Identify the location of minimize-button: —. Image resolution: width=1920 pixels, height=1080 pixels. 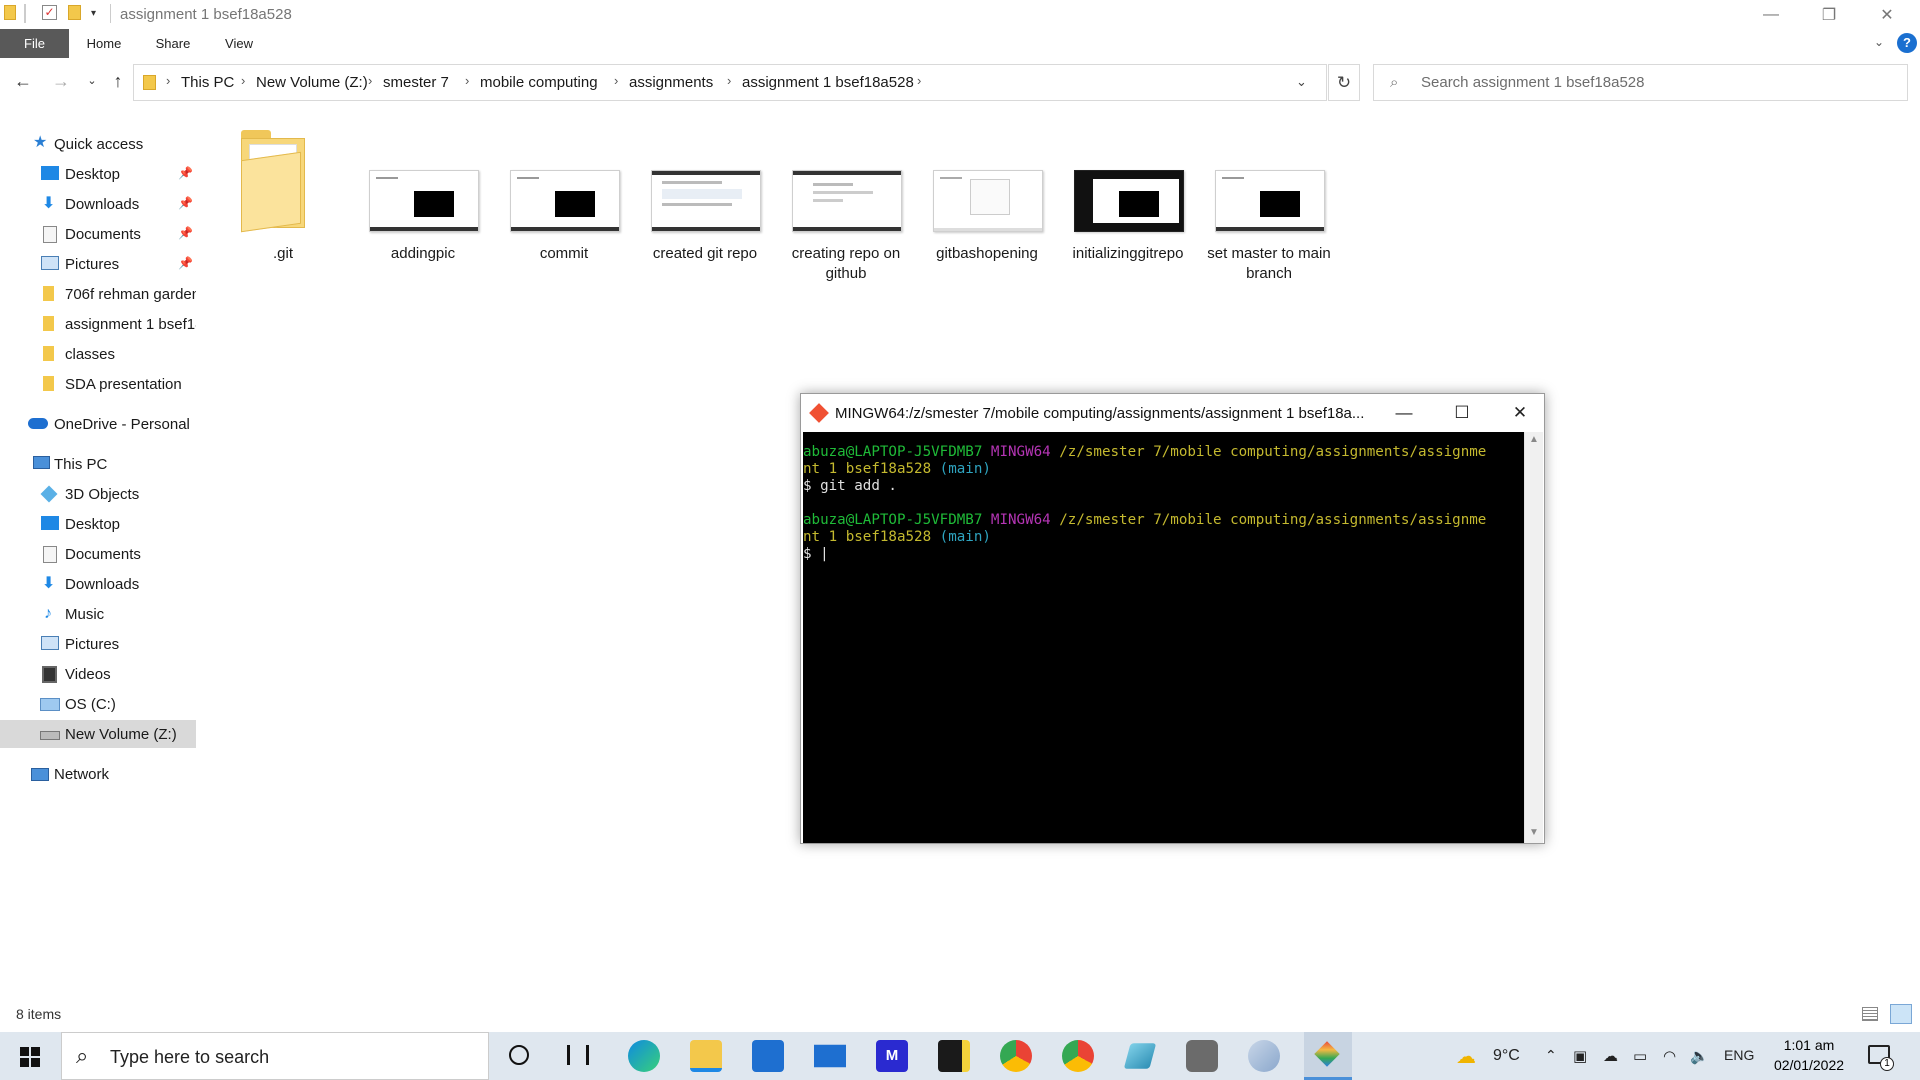
(1771, 14).